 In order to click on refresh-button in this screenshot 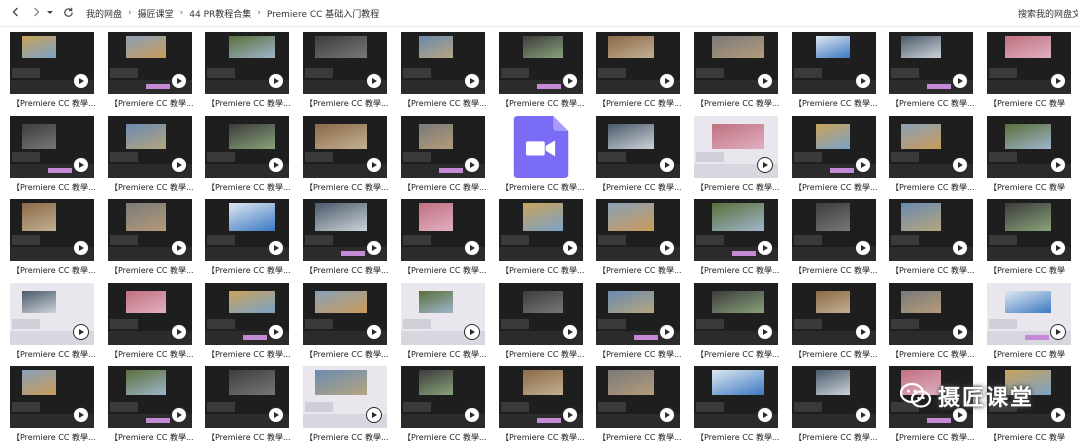, I will do `click(68, 12)`.